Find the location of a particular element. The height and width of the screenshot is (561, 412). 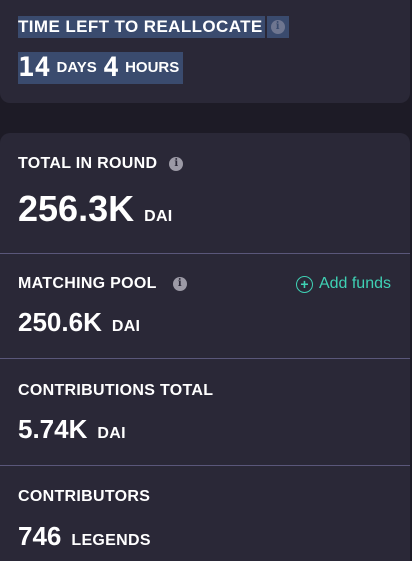

add-funds-label: Add funds is located at coordinates (354, 283).